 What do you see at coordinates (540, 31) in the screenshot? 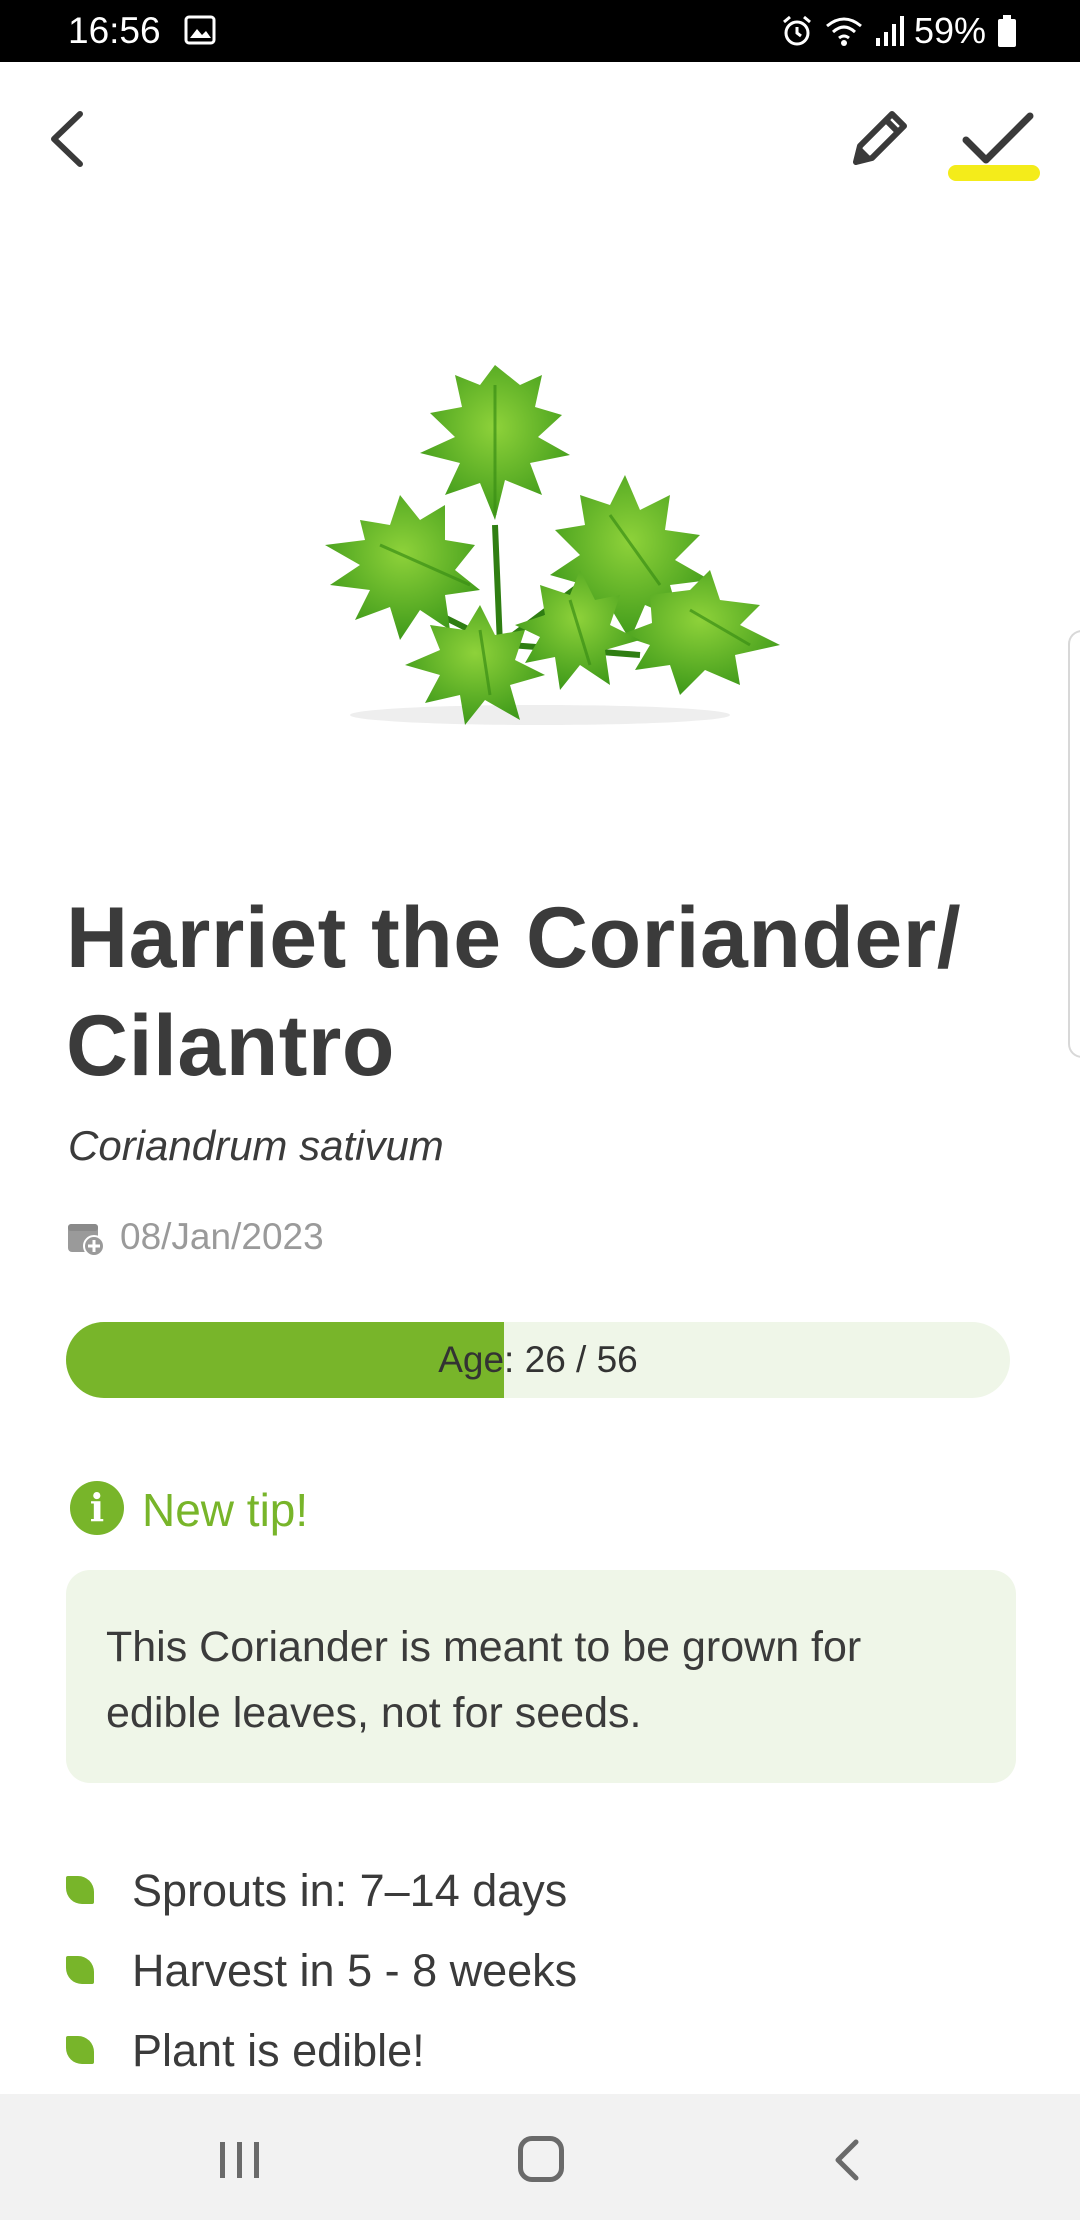
I see `status-bar: 16:56 59%` at bounding box center [540, 31].